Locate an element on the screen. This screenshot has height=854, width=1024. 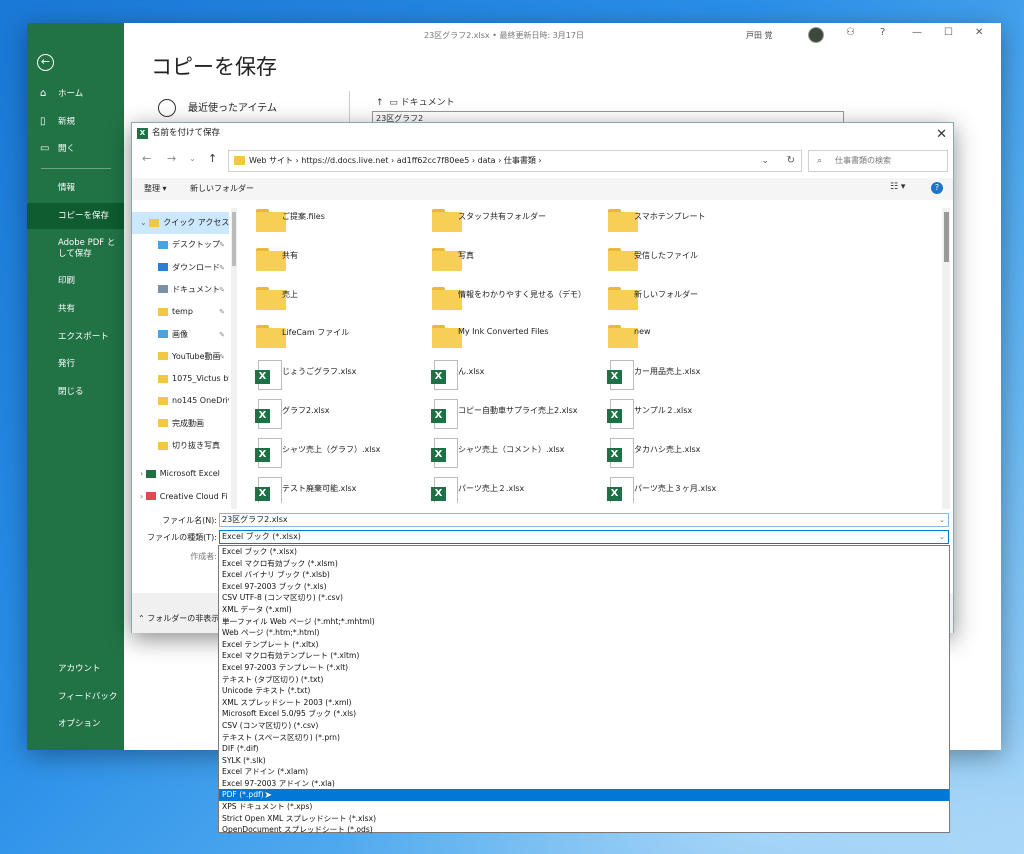
tree-item: 画像 ✎ is located at coordinates (180, 335).